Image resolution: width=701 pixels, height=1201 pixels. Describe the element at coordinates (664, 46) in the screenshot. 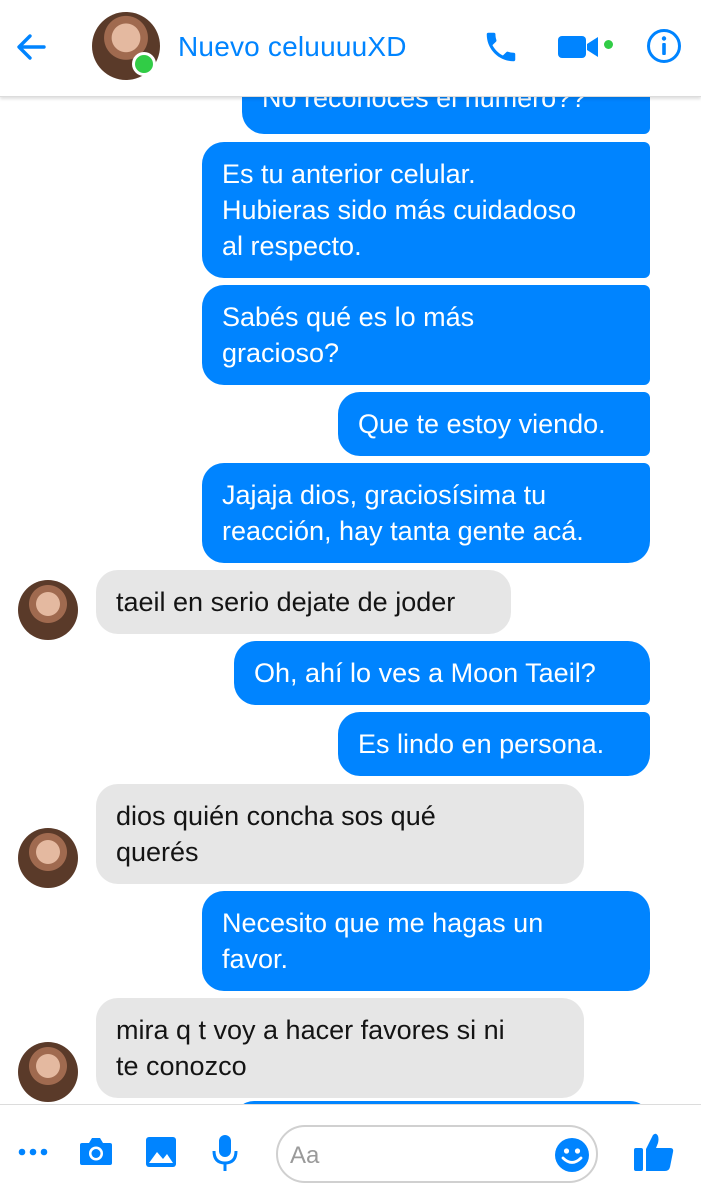

I see `info-icon` at that location.